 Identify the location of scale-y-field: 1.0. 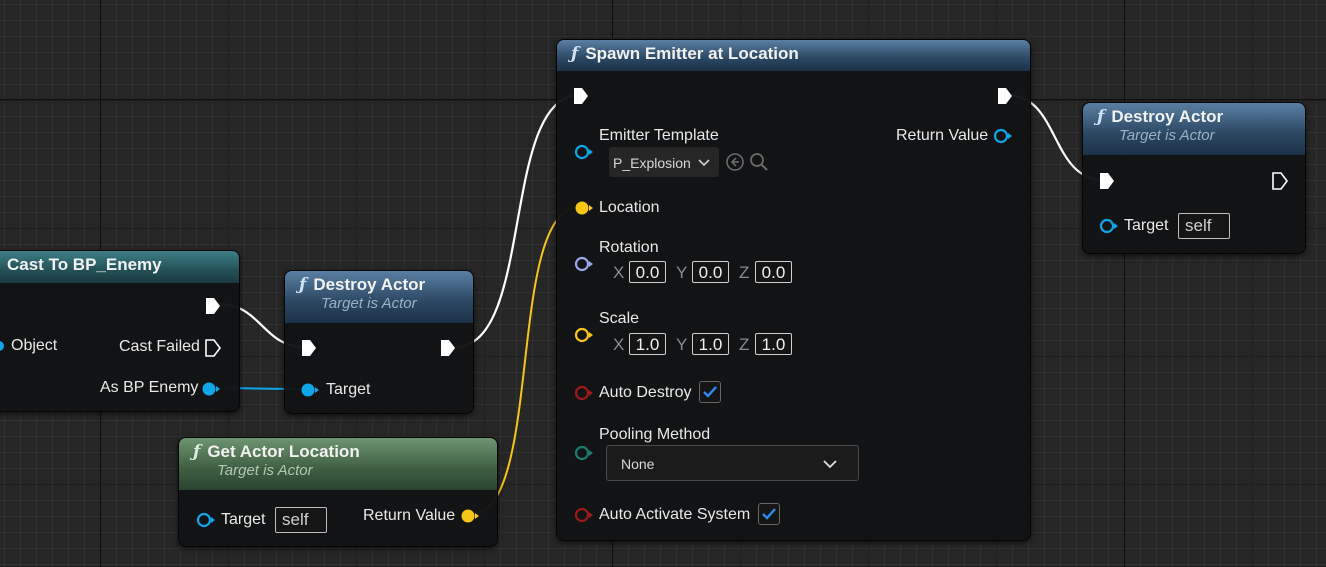
(710, 344).